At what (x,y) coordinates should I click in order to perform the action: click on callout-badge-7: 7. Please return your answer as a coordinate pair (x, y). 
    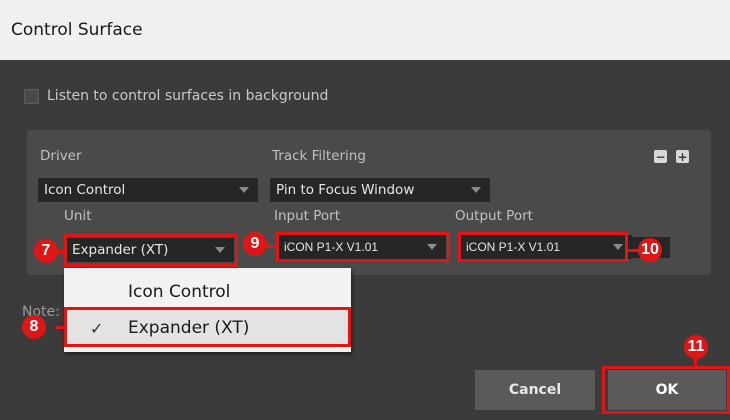
    Looking at the image, I should click on (46, 251).